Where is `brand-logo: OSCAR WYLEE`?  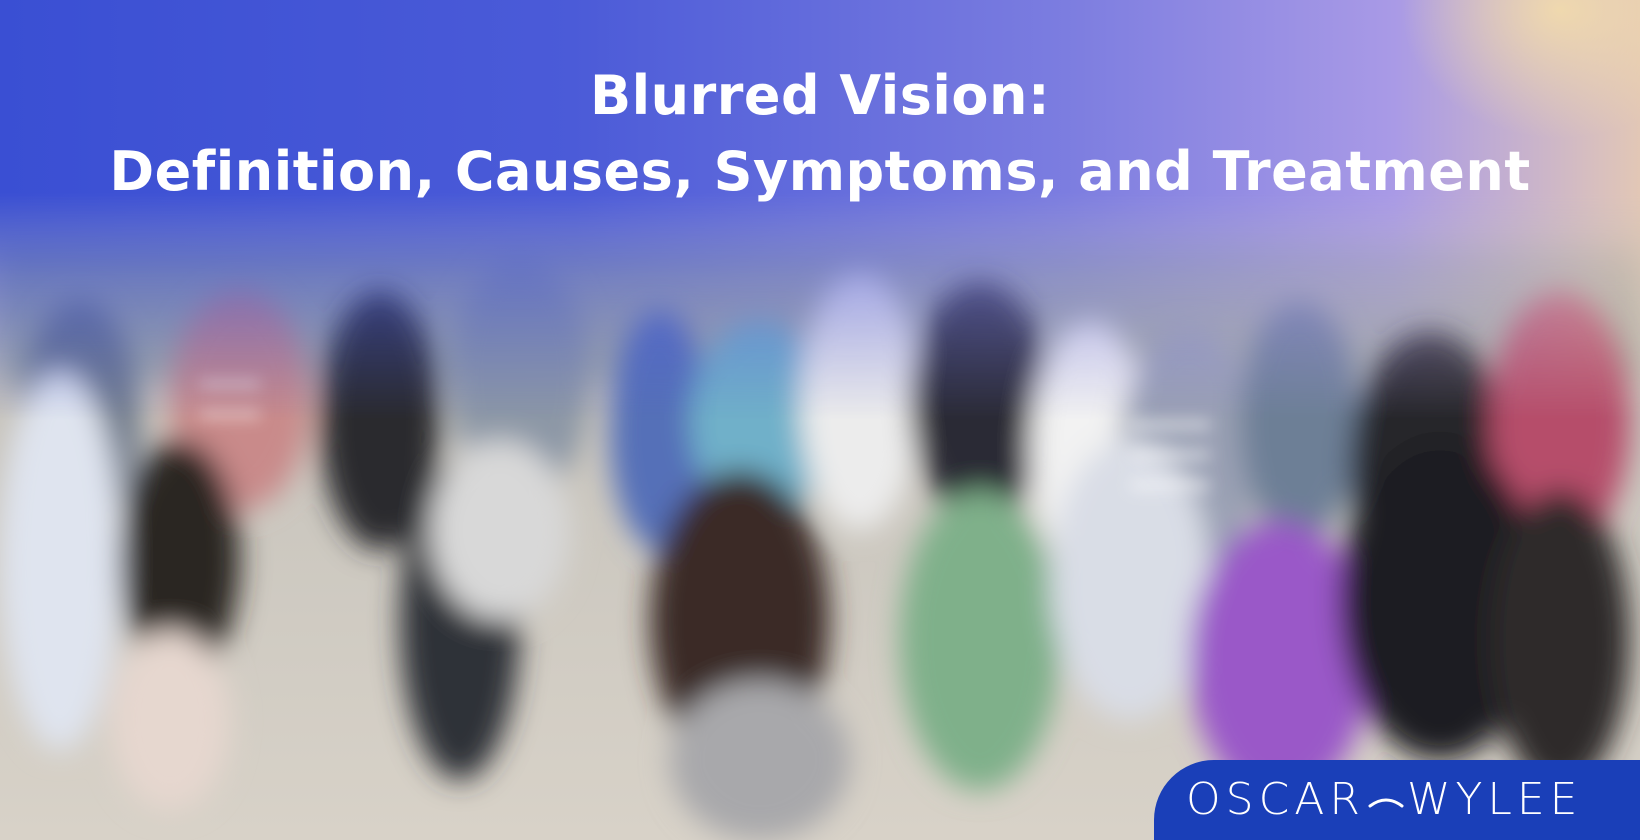 brand-logo: OSCAR WYLEE is located at coordinates (1384, 800).